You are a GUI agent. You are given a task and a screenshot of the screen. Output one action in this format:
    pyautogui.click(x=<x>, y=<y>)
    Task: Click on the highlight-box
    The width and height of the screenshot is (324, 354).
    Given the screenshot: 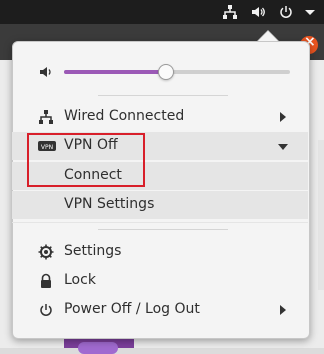 What is the action you would take?
    pyautogui.click(x=86, y=160)
    